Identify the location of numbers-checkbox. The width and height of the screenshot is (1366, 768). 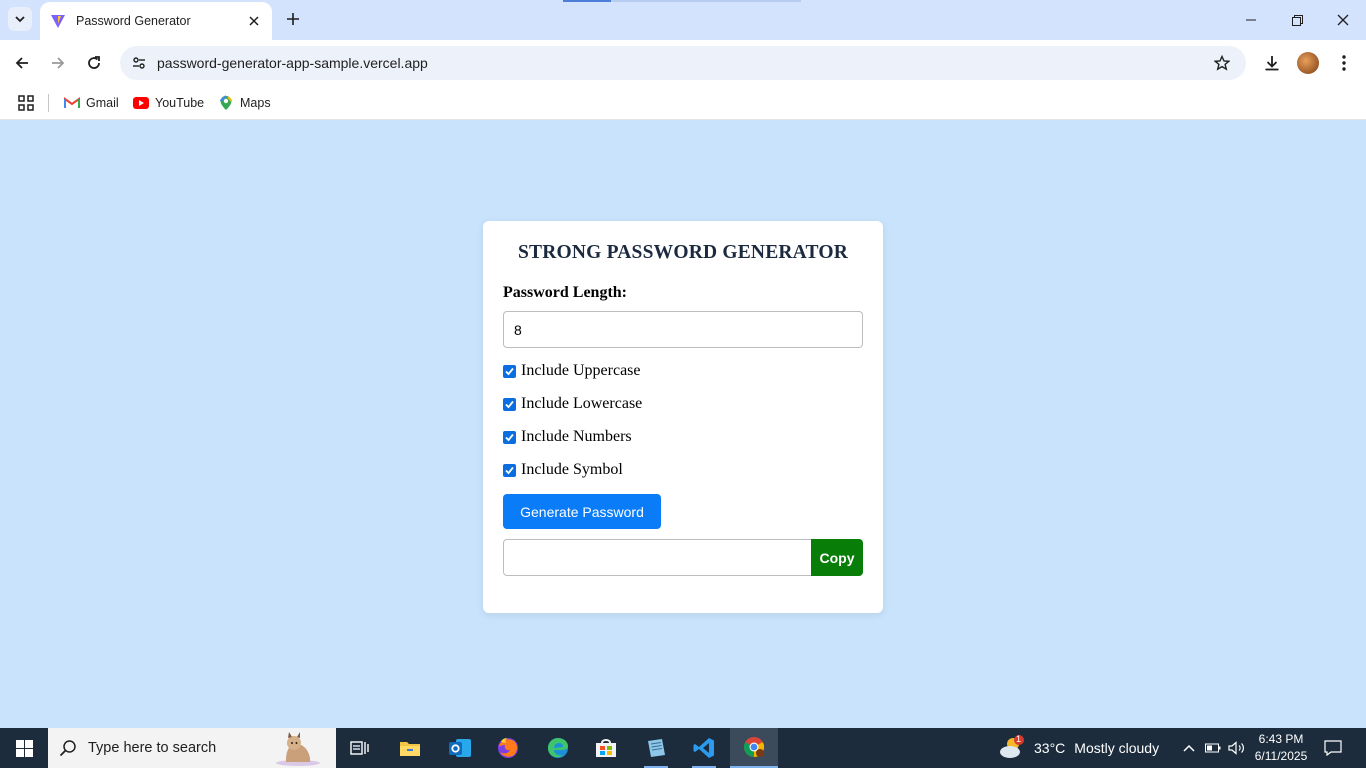
(509, 437).